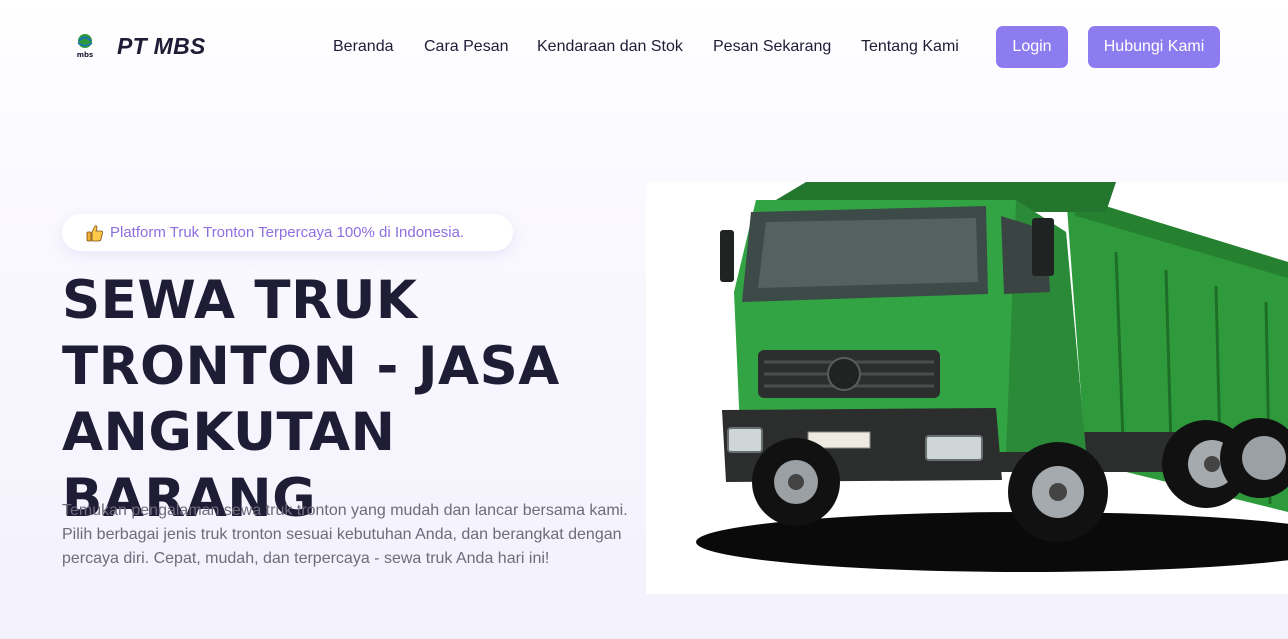 This screenshot has height=639, width=1288. I want to click on svg-text: mbs, so click(85, 55).